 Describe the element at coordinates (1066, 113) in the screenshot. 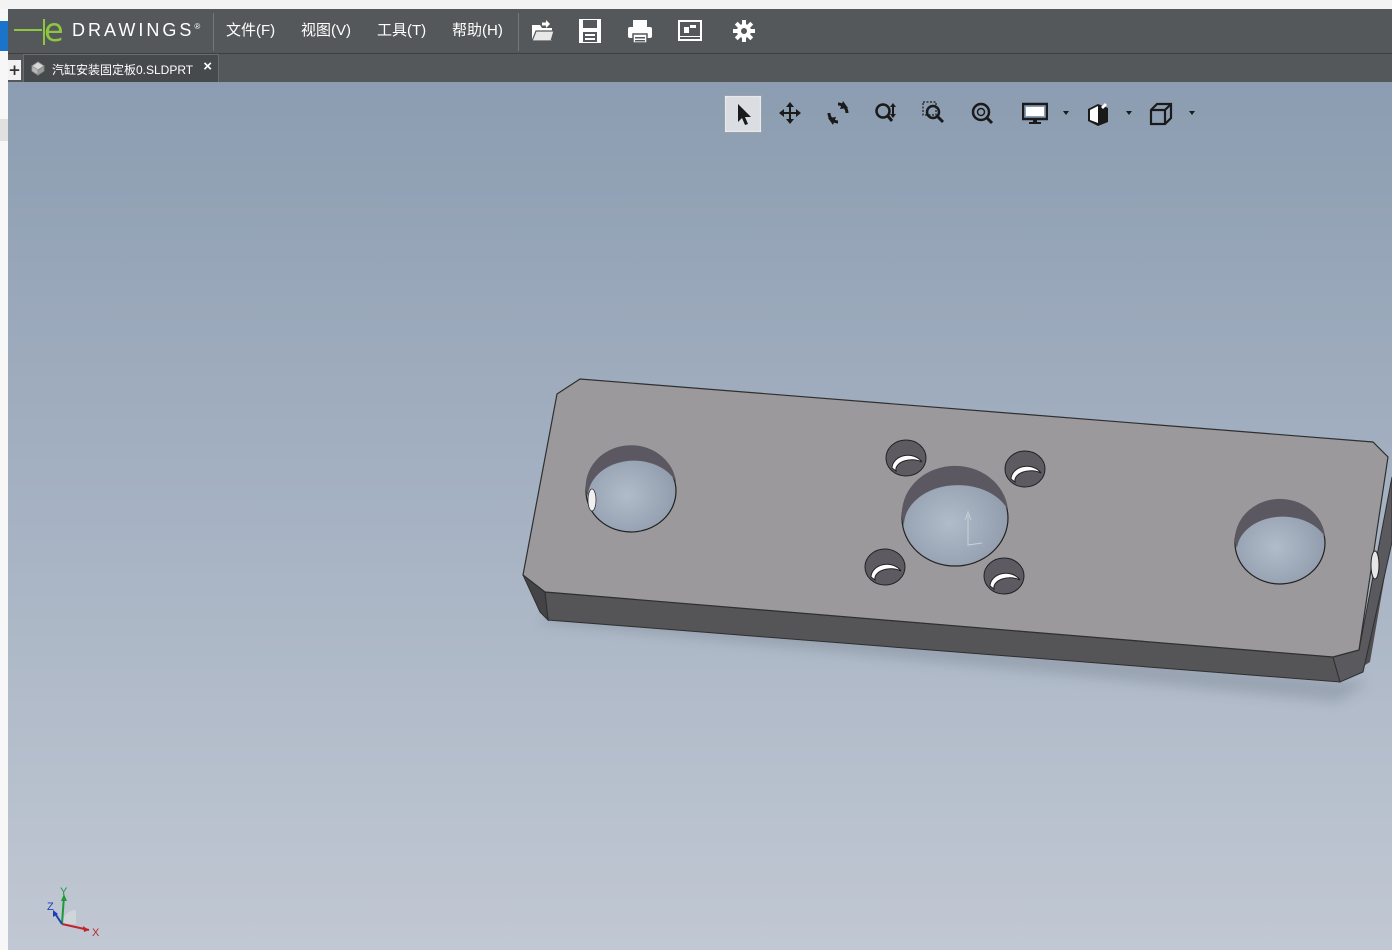

I see `display-style-dropdown-icon` at that location.